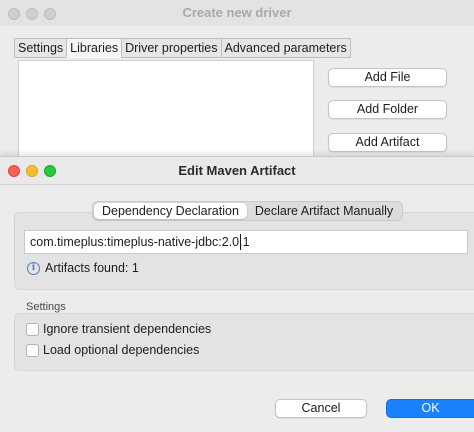 Image resolution: width=474 pixels, height=432 pixels. I want to click on load-optional-checkbox, so click(32, 350).